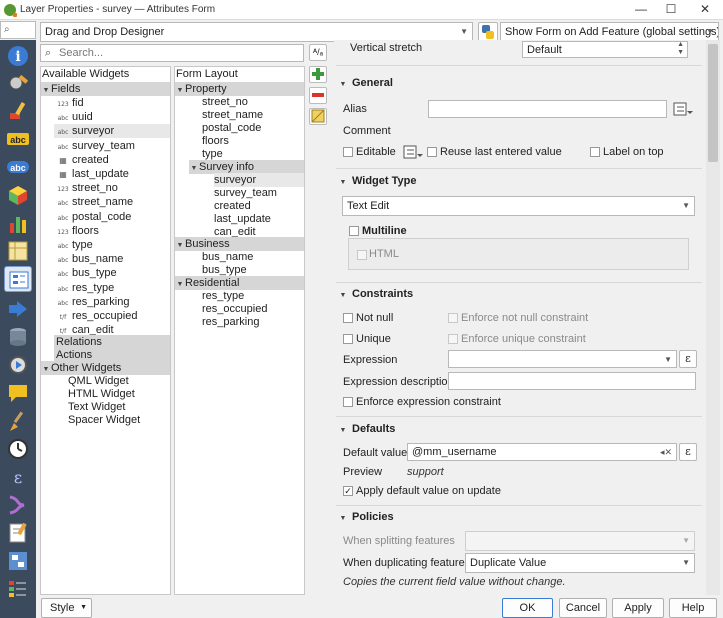 Image resolution: width=723 pixels, height=618 pixels. Describe the element at coordinates (246, 167) in the screenshot. I see `survey-info-group-item: ▼ Survey info` at that location.